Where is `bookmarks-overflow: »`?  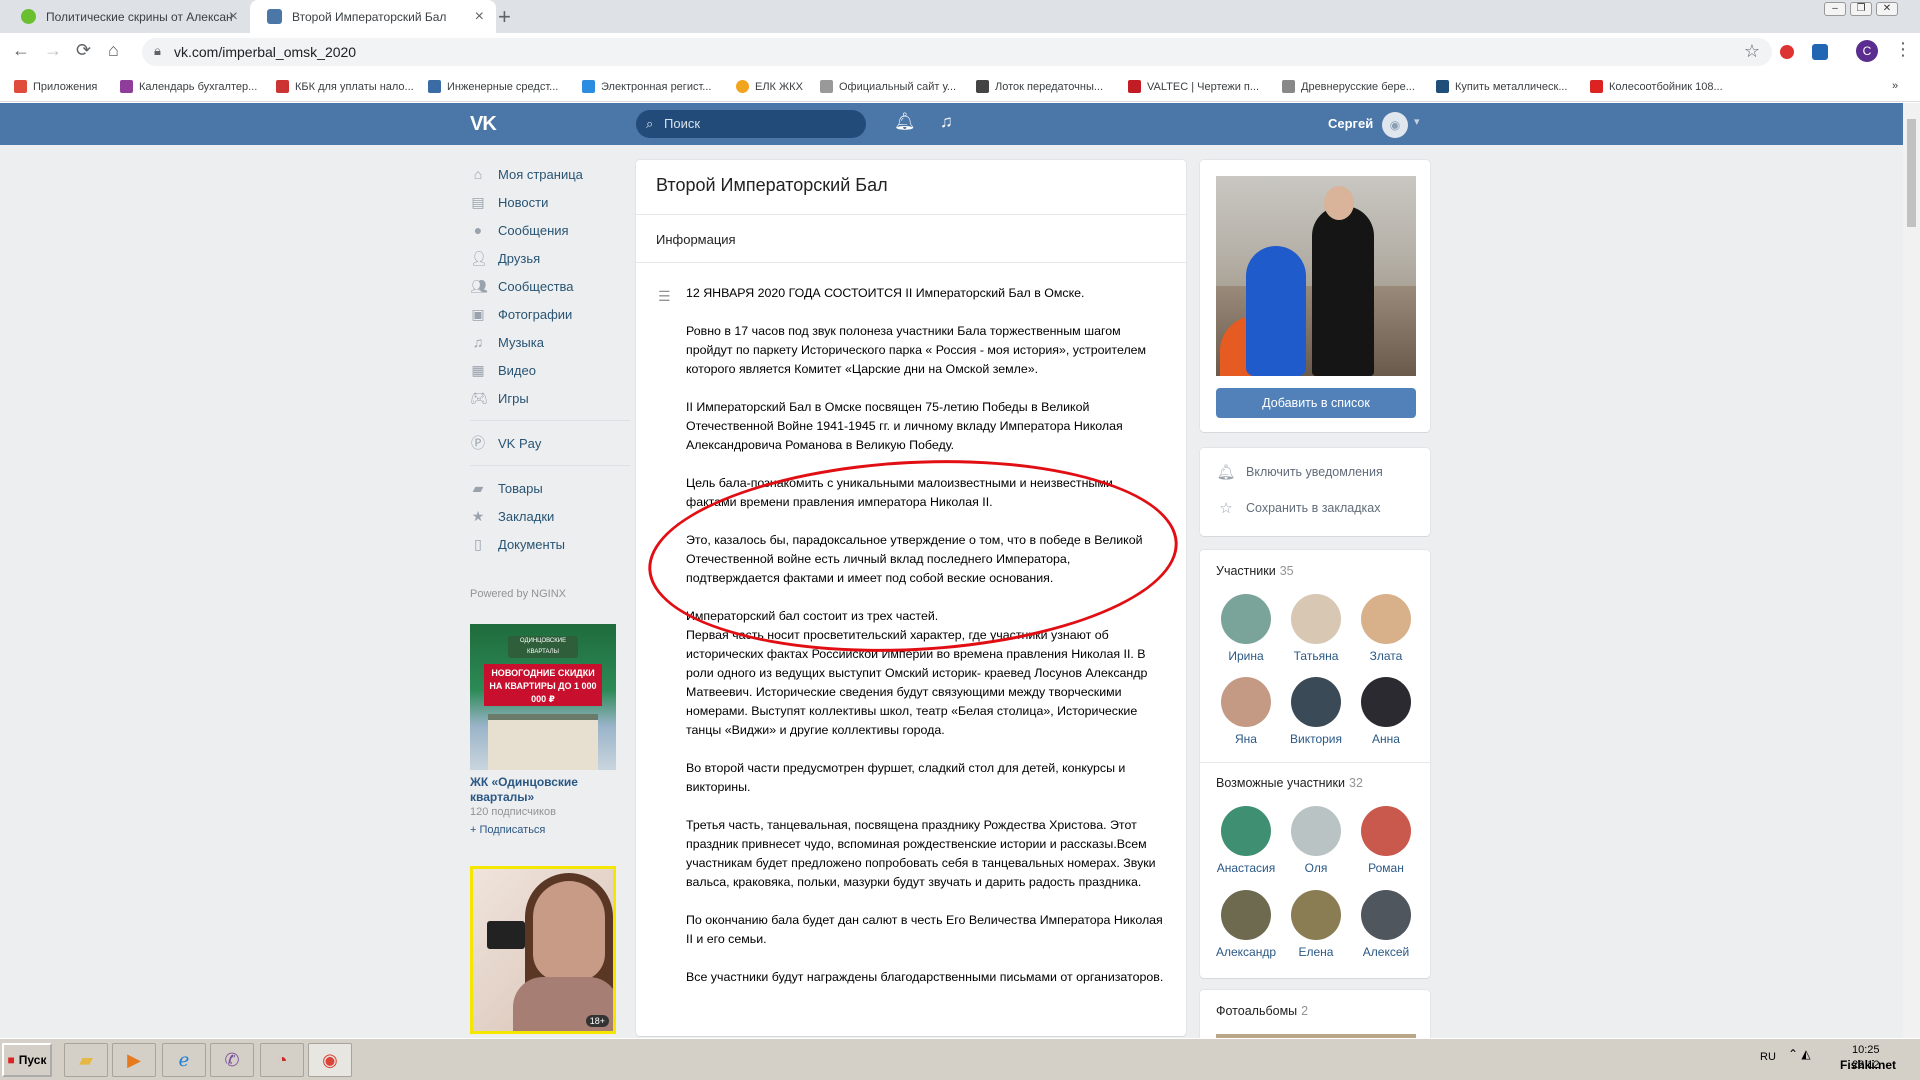
bookmarks-overflow: » is located at coordinates (1895, 86).